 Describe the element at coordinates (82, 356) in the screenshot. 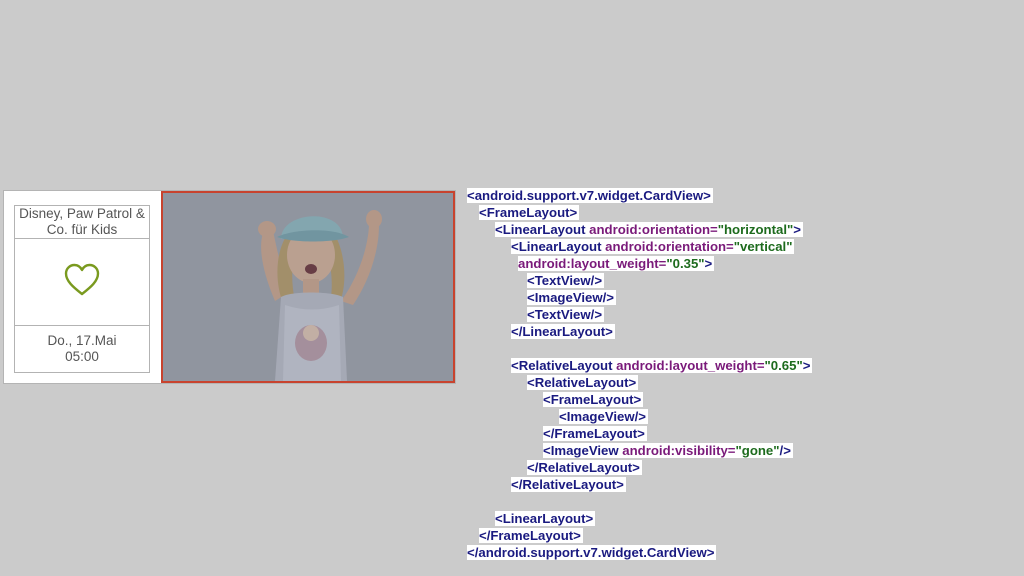

I see `card-time: 05:00` at that location.